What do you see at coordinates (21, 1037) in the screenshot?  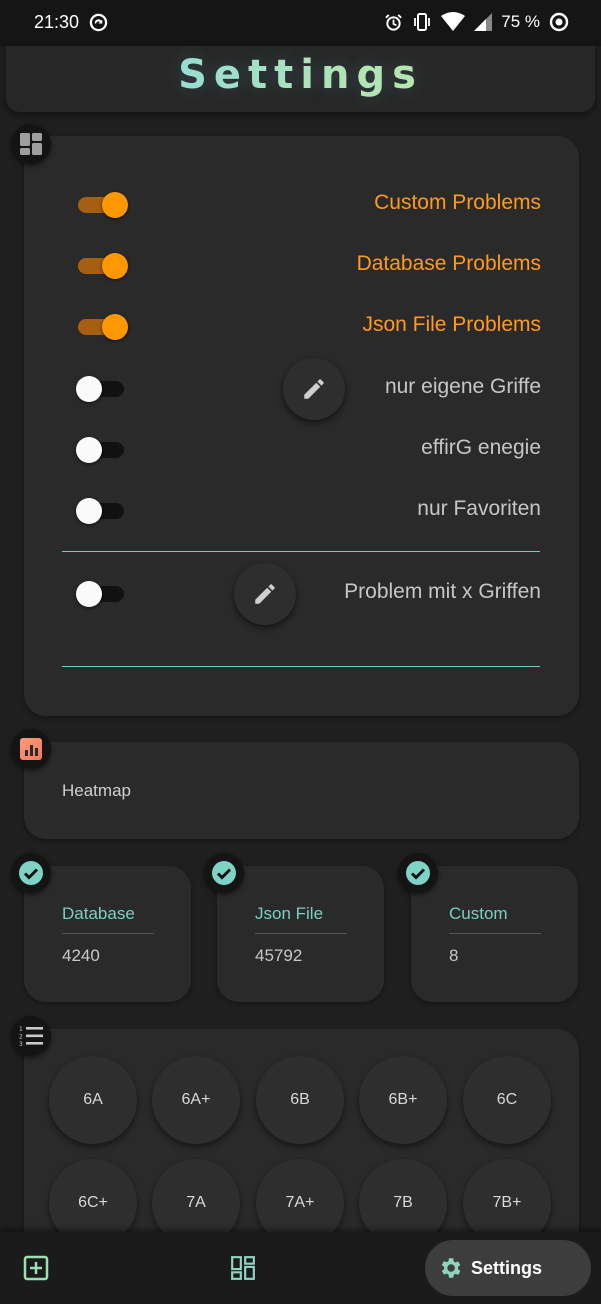 I see `svg-text: 2` at bounding box center [21, 1037].